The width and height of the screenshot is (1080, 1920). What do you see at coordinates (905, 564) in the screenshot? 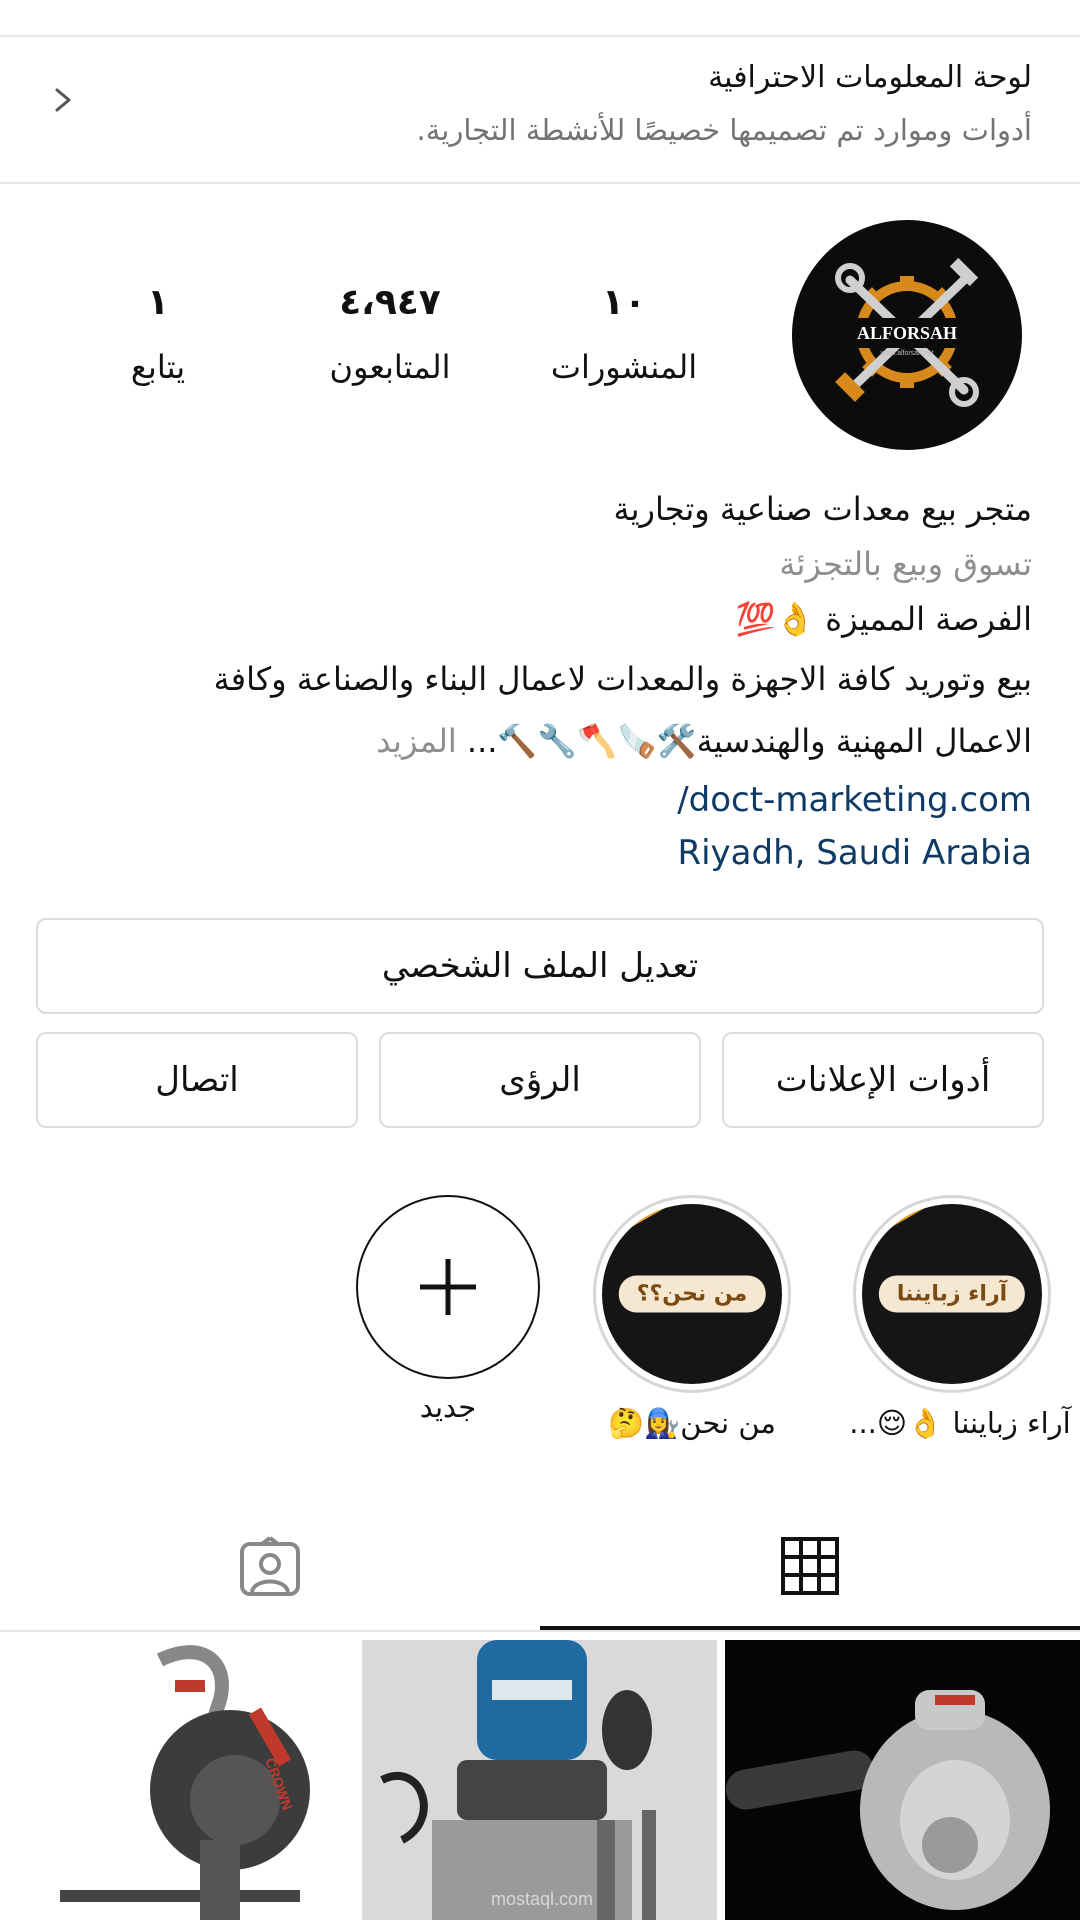
I see `profile-category: تسوق وبيع بالتجزئة` at bounding box center [905, 564].